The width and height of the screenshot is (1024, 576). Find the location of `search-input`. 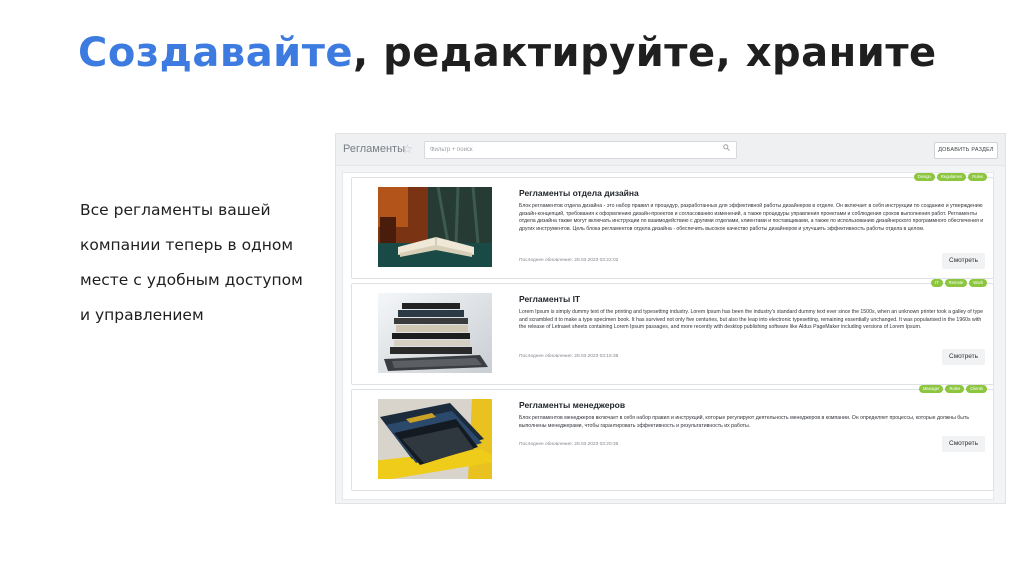

search-input is located at coordinates (572, 150).